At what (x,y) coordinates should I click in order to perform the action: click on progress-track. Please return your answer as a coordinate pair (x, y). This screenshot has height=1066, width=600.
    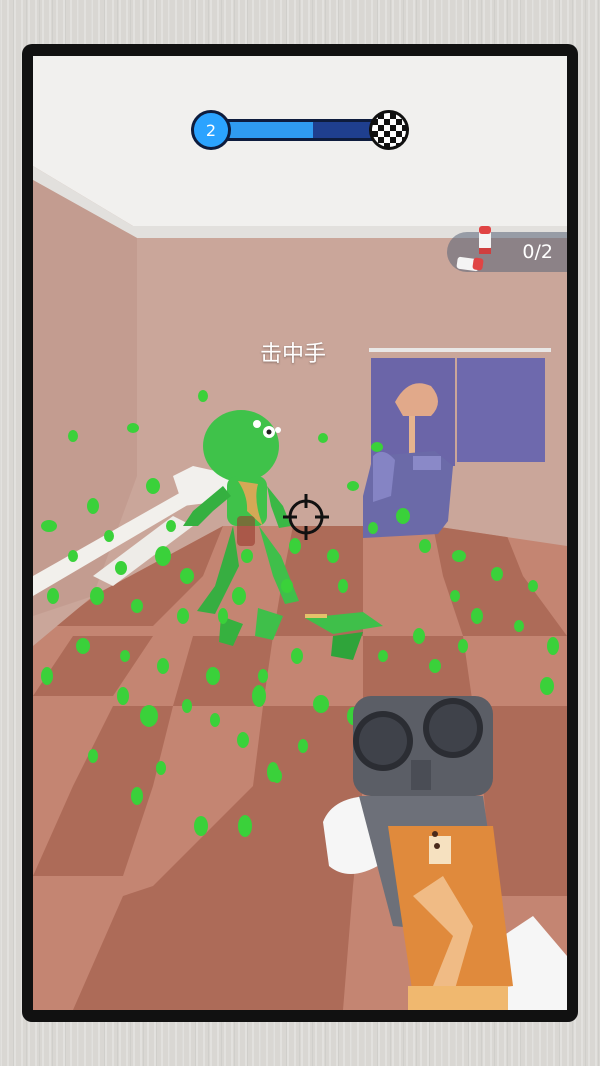
    Looking at the image, I should click on (299, 130).